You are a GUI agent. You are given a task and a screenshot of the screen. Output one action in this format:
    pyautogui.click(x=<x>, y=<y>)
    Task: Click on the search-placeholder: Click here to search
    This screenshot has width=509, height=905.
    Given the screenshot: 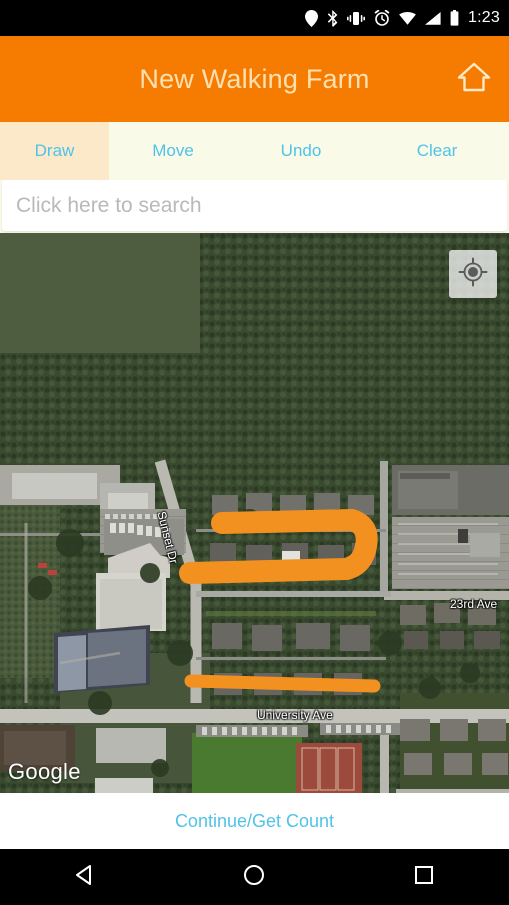 What is the action you would take?
    pyautogui.click(x=109, y=205)
    